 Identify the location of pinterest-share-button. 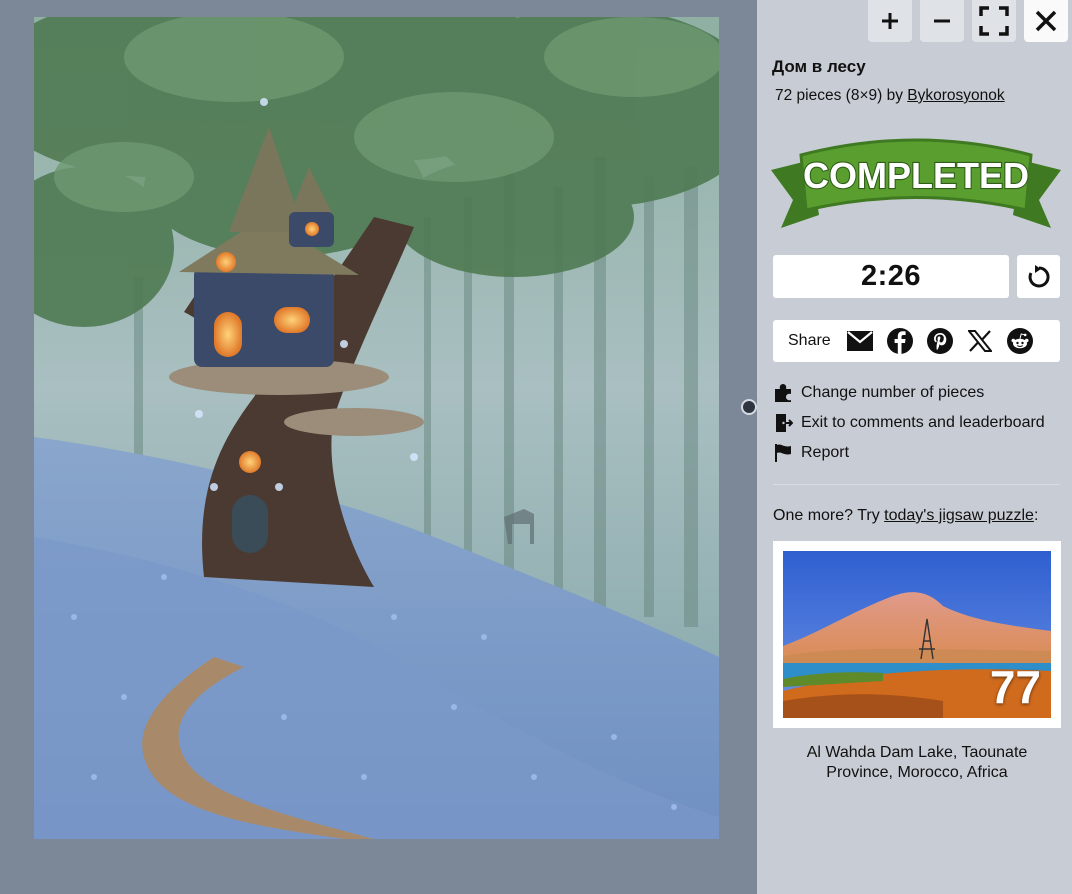
(940, 341).